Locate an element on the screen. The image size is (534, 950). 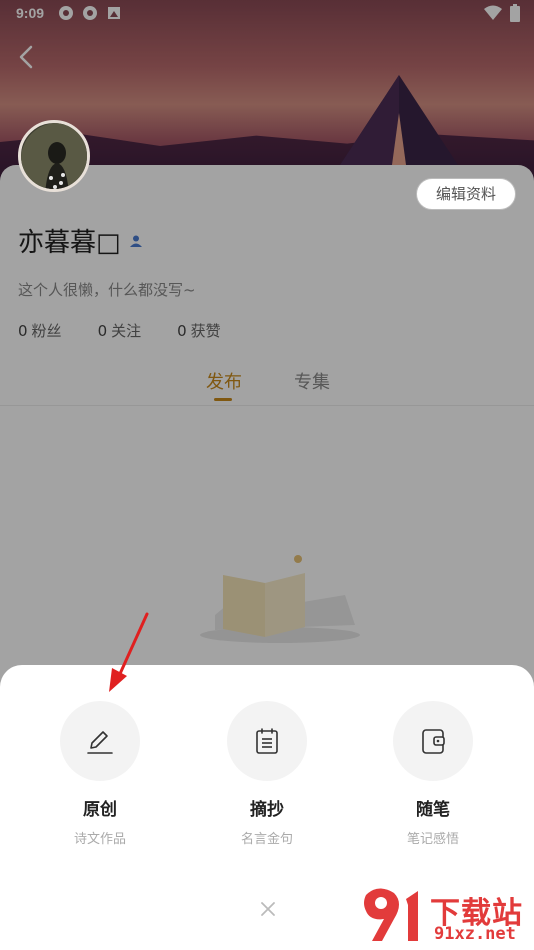
avatar is located at coordinates (54, 156).